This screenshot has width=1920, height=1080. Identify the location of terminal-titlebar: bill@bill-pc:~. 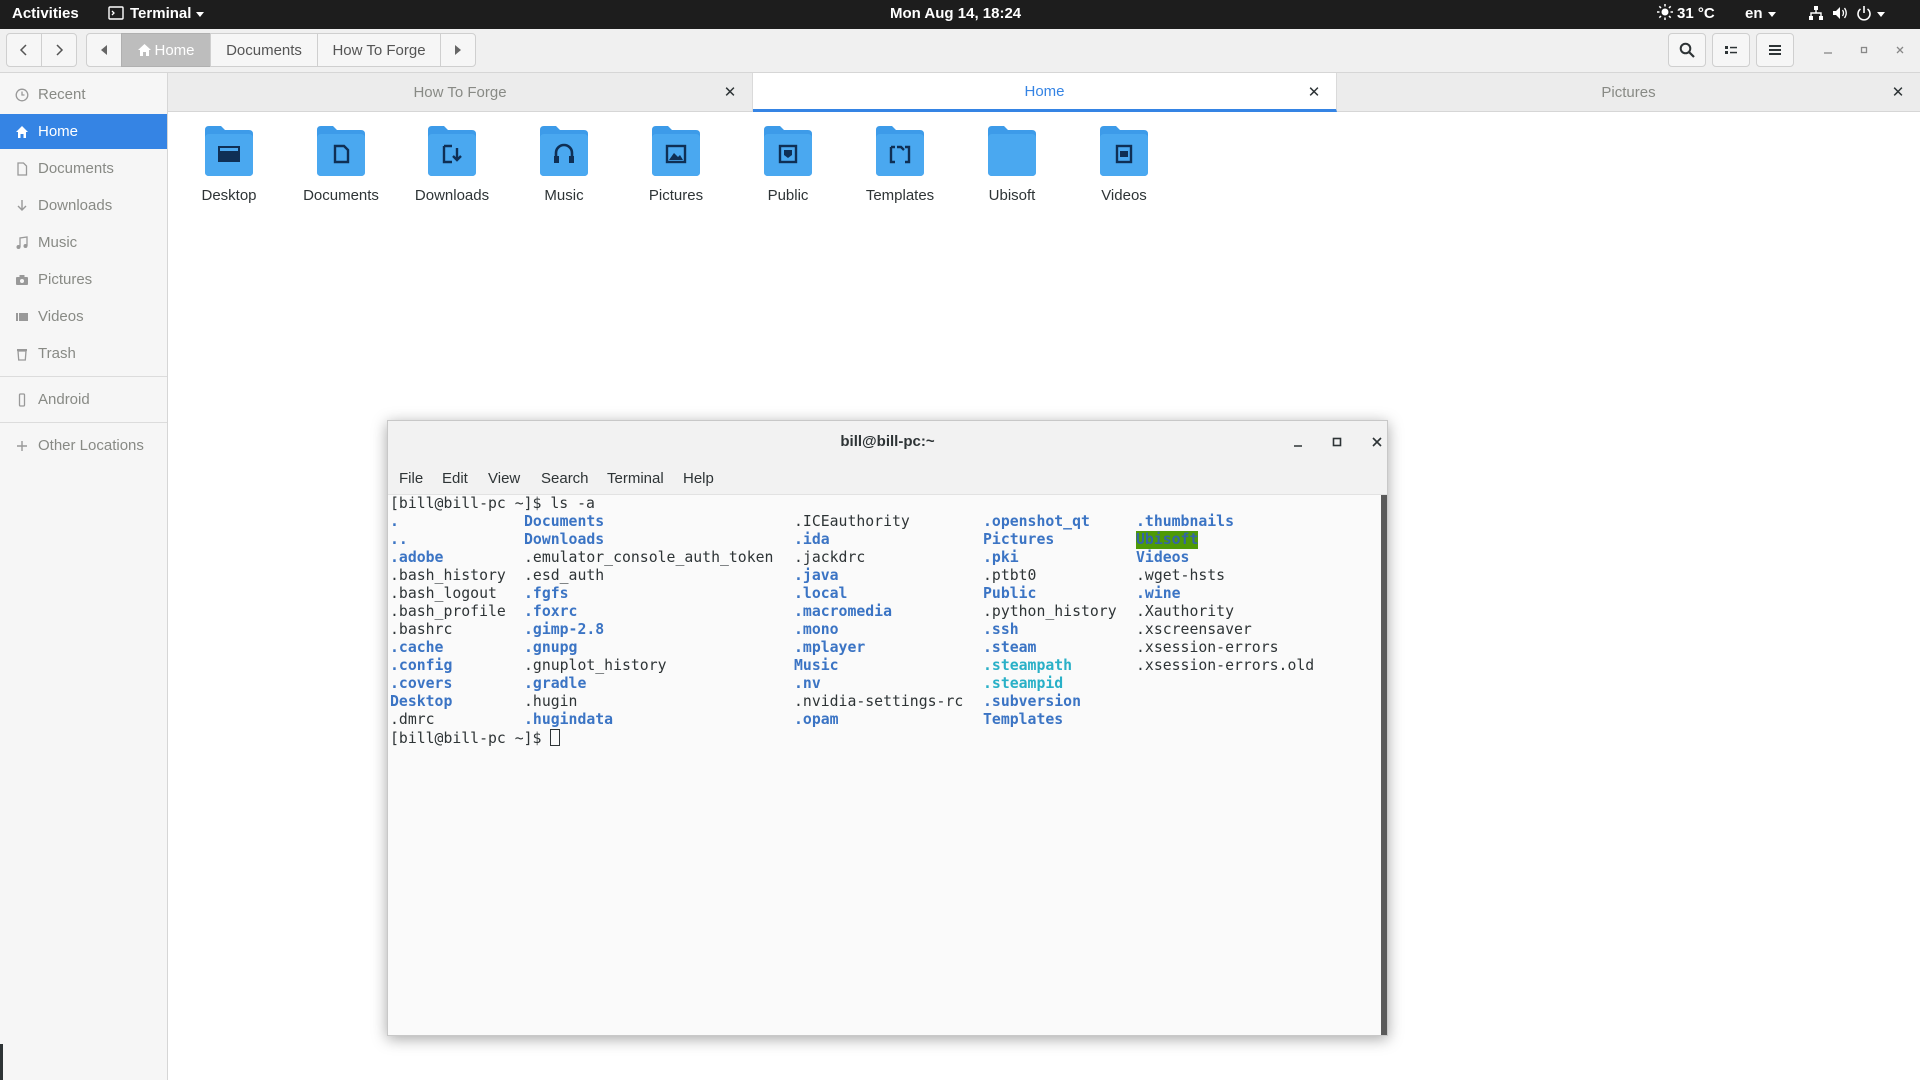
(887, 442).